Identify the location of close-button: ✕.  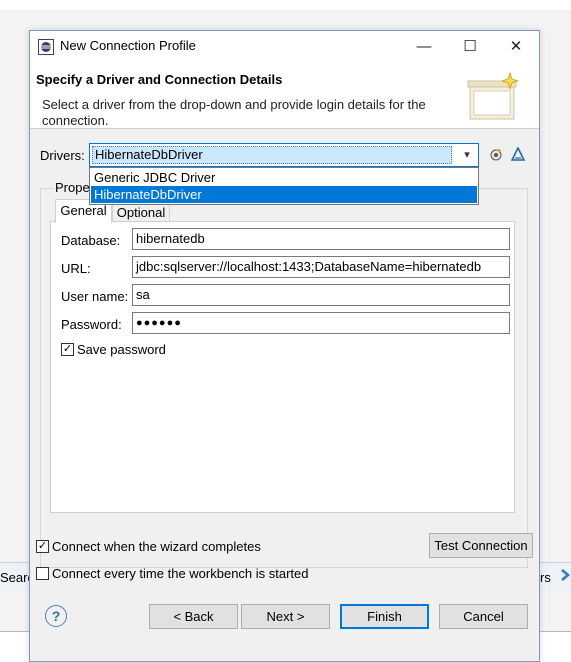
(516, 46).